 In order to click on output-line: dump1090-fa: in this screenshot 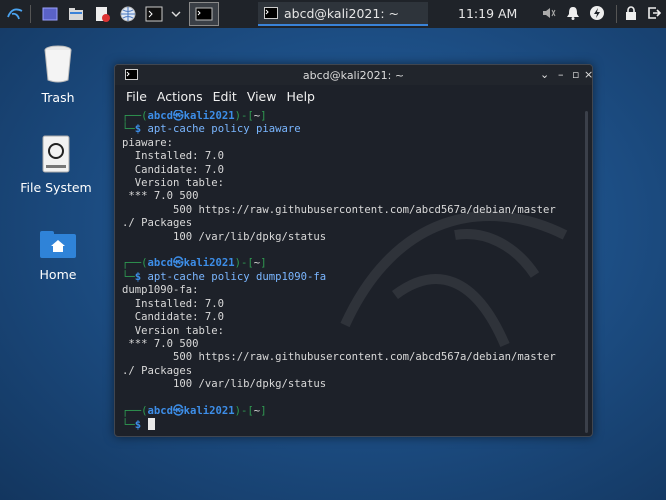, I will do `click(160, 290)`.